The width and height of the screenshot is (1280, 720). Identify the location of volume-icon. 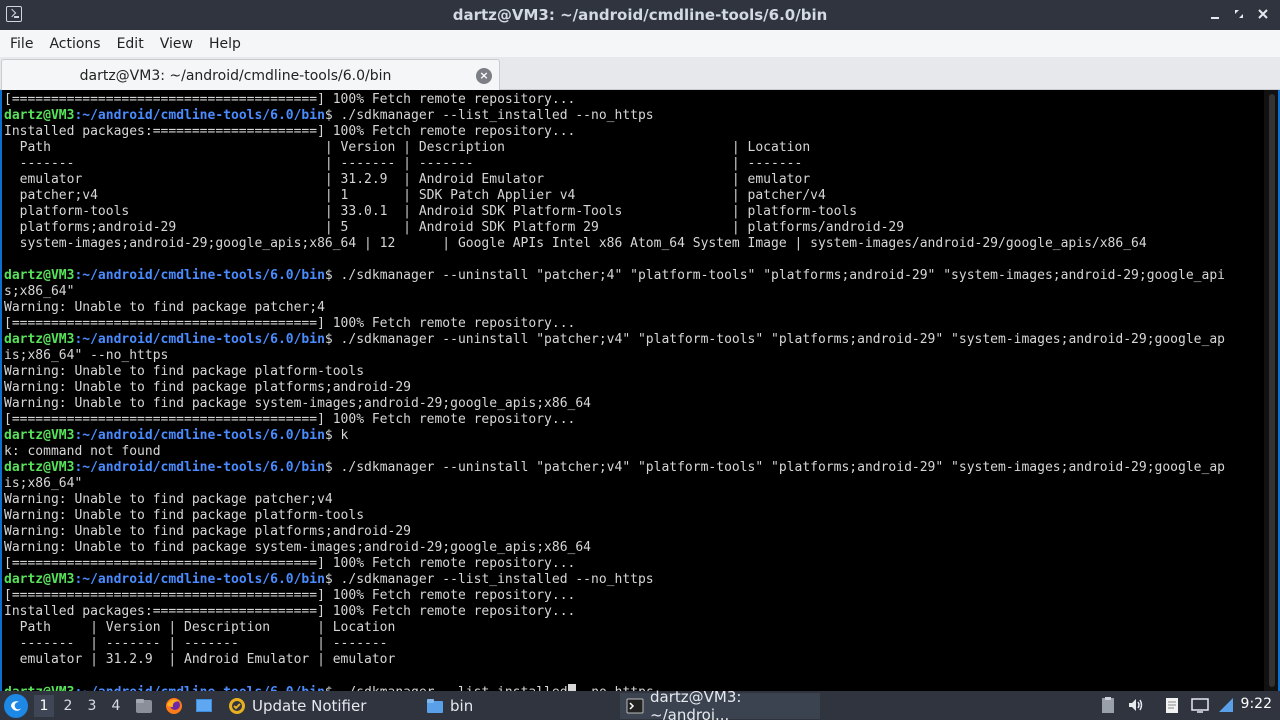
(1136, 705).